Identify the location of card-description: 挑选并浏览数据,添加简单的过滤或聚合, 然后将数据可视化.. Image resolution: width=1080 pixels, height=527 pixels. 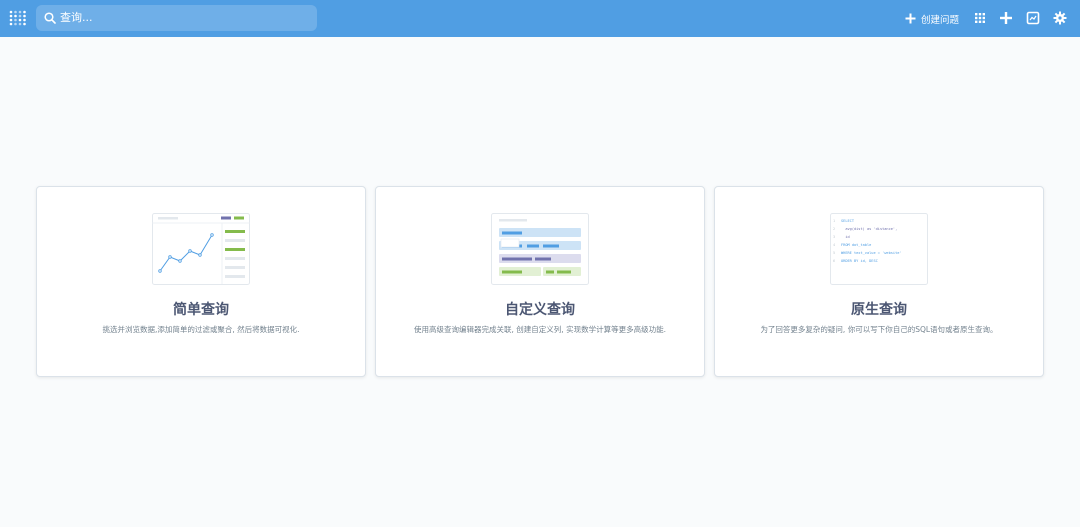
(201, 329).